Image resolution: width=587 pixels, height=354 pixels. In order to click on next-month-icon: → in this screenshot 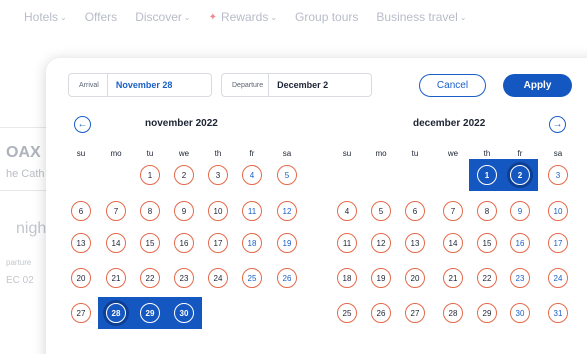, I will do `click(557, 124)`.